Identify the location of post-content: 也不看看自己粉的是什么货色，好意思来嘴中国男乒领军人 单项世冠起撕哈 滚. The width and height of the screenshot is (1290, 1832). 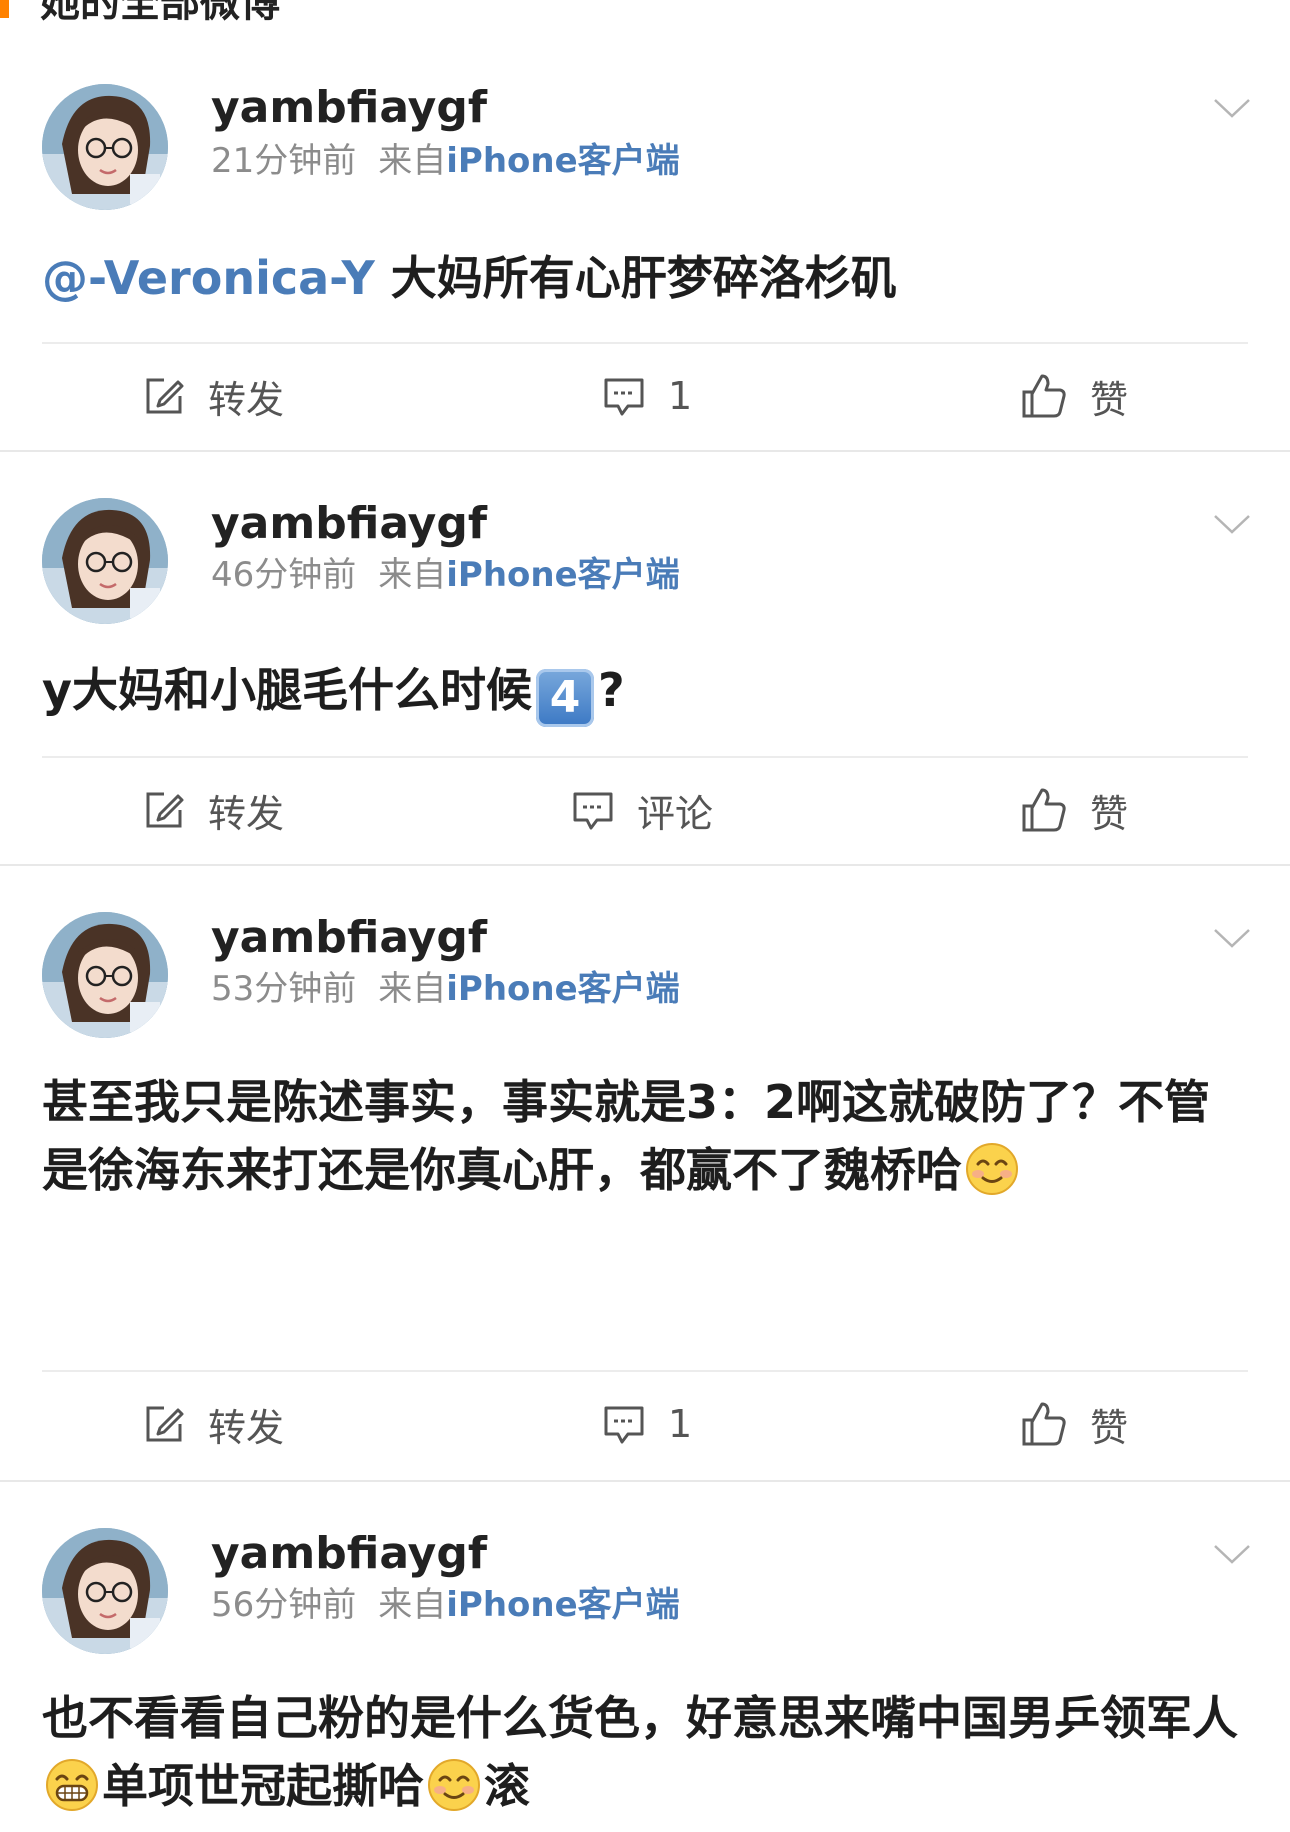
(647, 1752).